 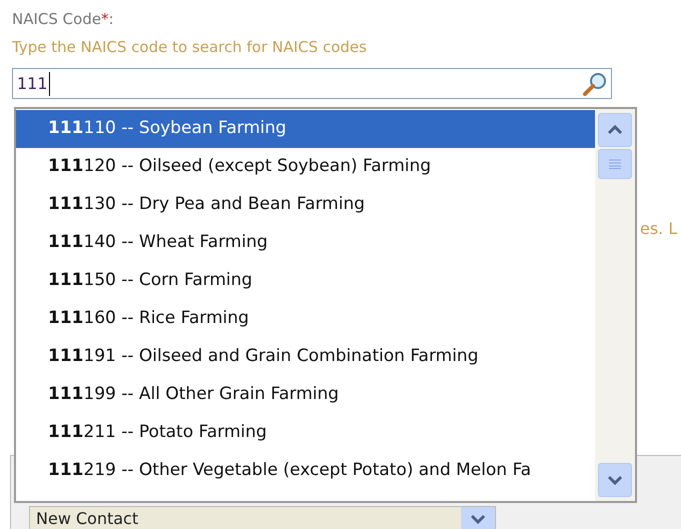 What do you see at coordinates (262, 517) in the screenshot?
I see `contact-select: New Contact` at bounding box center [262, 517].